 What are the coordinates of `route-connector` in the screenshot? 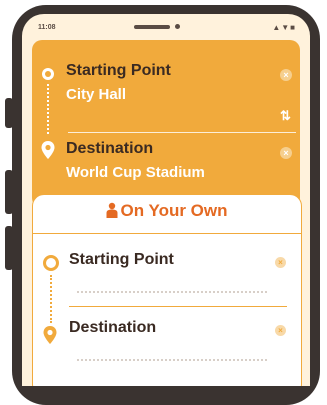 It's located at (48, 109).